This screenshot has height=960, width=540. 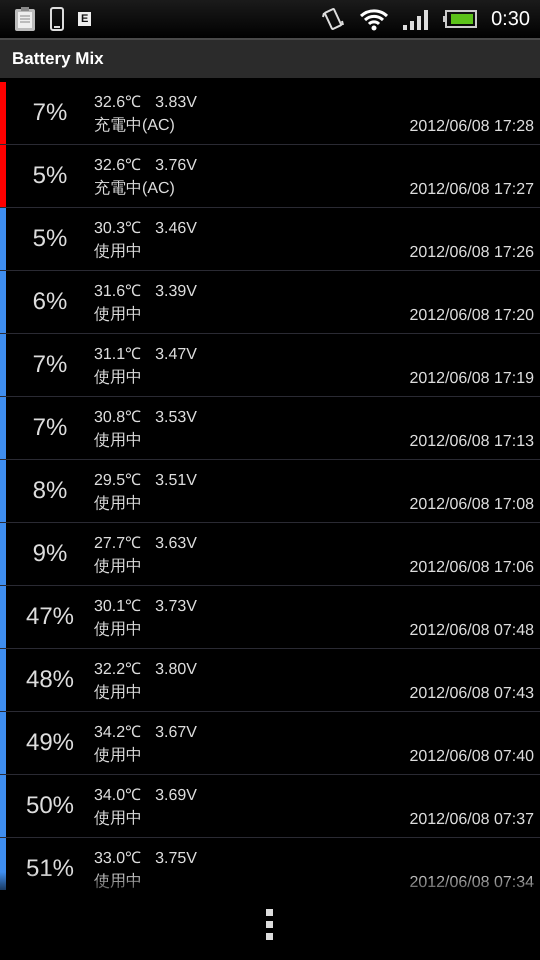 What do you see at coordinates (50, 869) in the screenshot?
I see `battery-percent: 51%` at bounding box center [50, 869].